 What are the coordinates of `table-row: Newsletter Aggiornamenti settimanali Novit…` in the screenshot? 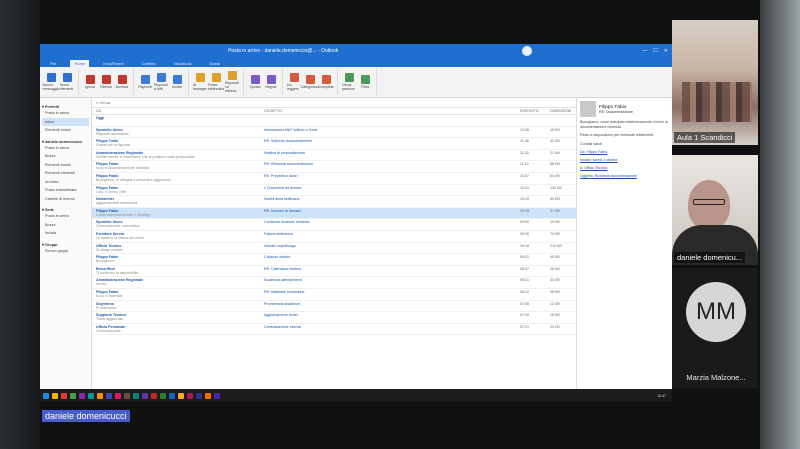 It's located at (334, 202).